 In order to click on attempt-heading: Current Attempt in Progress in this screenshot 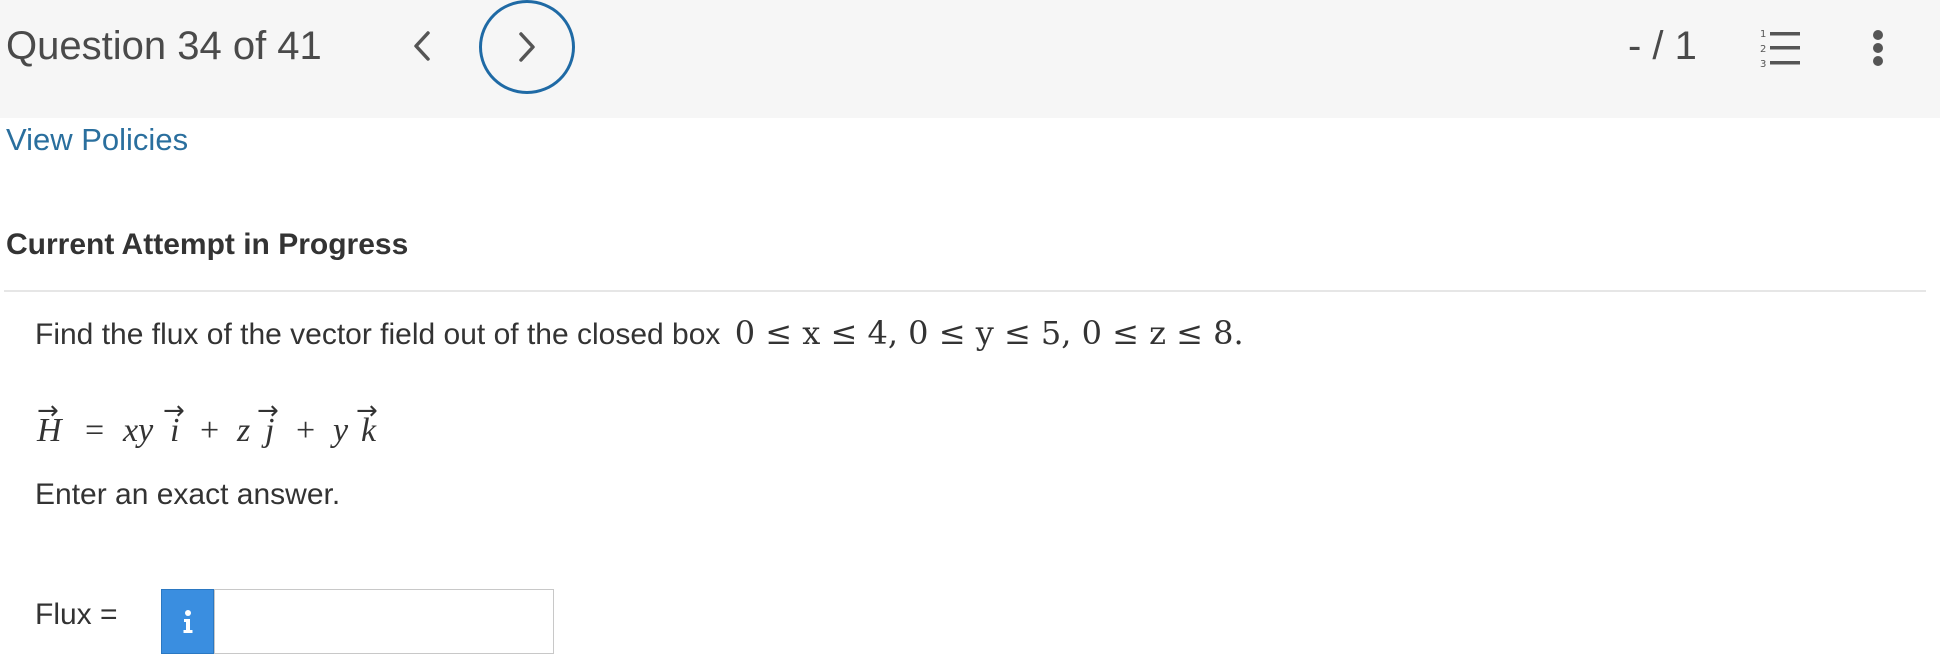, I will do `click(207, 244)`.